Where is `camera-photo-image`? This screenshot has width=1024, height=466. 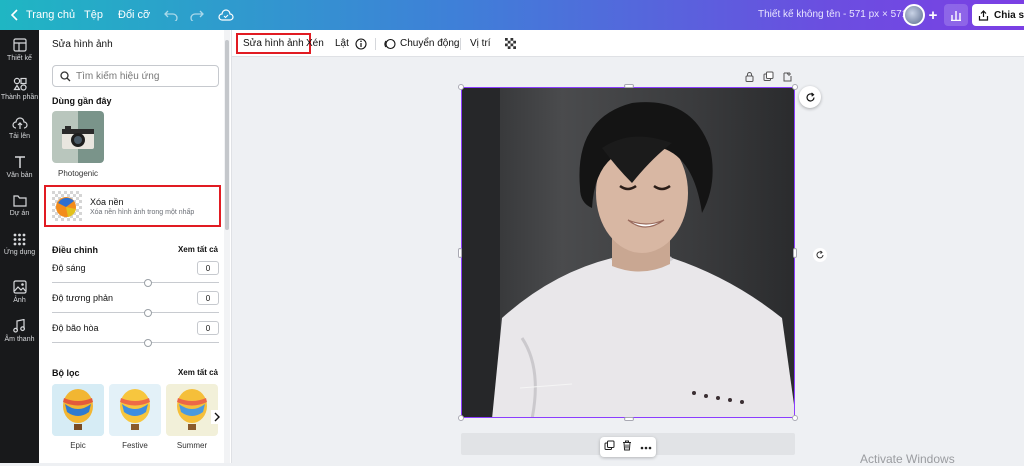
camera-photo-image is located at coordinates (78, 137).